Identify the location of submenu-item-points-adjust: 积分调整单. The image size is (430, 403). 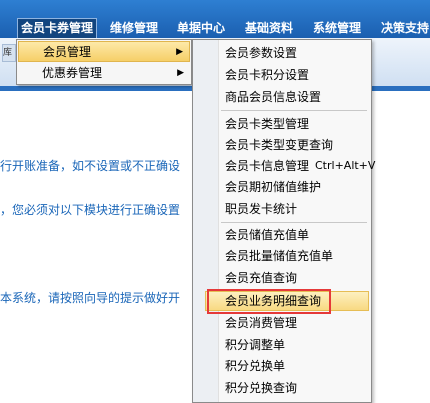
(255, 345).